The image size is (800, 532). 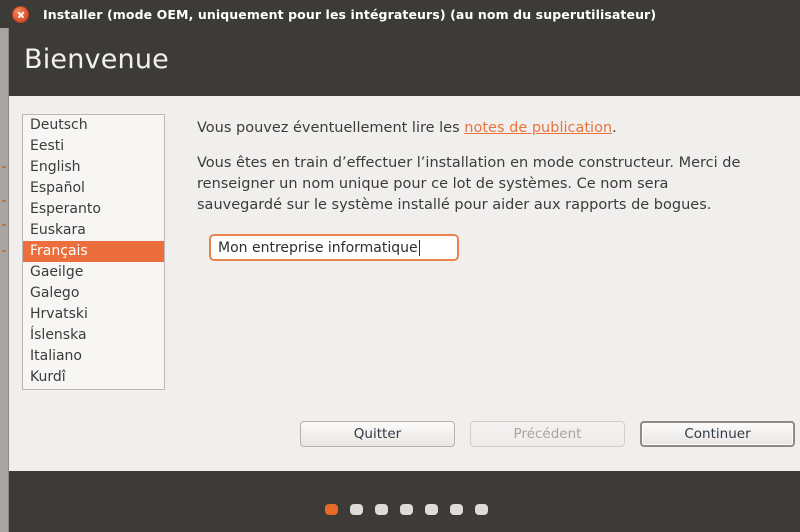 What do you see at coordinates (614, 128) in the screenshot?
I see `release-notes-suffix: .` at bounding box center [614, 128].